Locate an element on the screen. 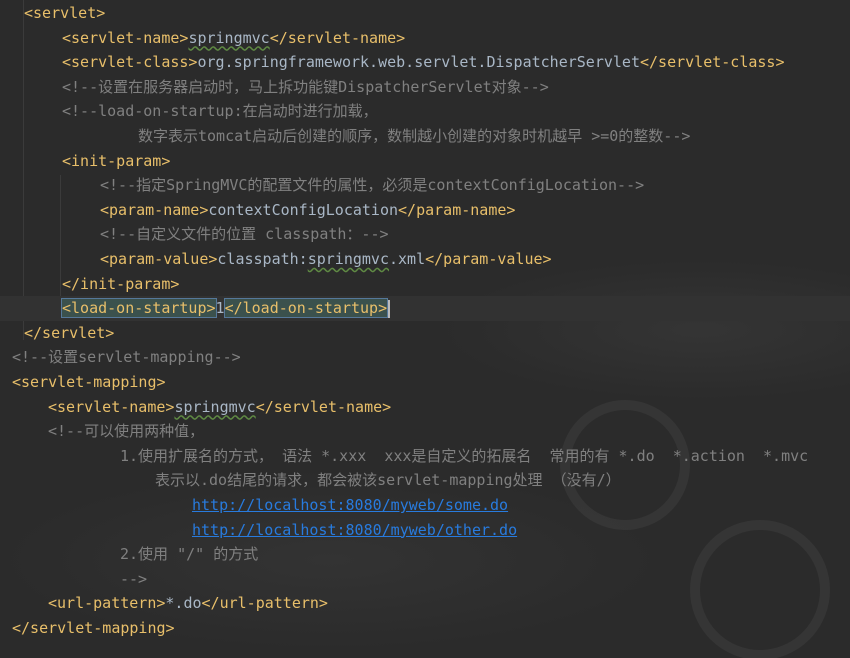 This screenshot has width=850, height=658. xml-tag: <servlet-class> is located at coordinates (130, 62).